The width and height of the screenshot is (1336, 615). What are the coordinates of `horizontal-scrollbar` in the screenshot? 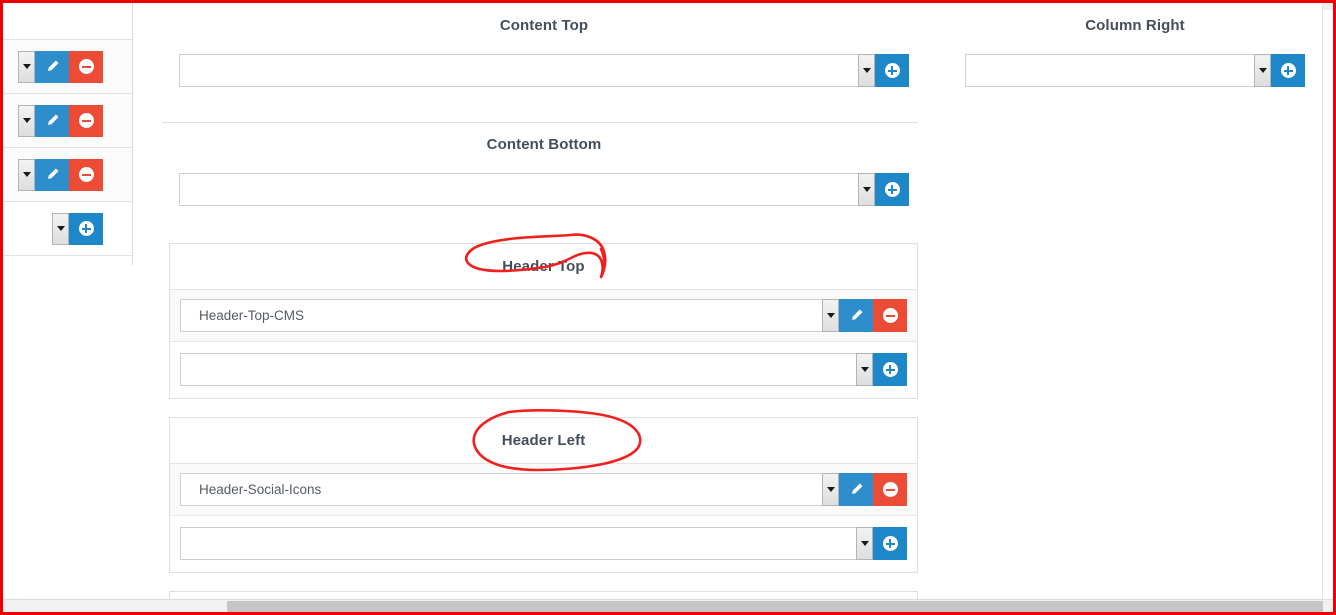 It's located at (668, 605).